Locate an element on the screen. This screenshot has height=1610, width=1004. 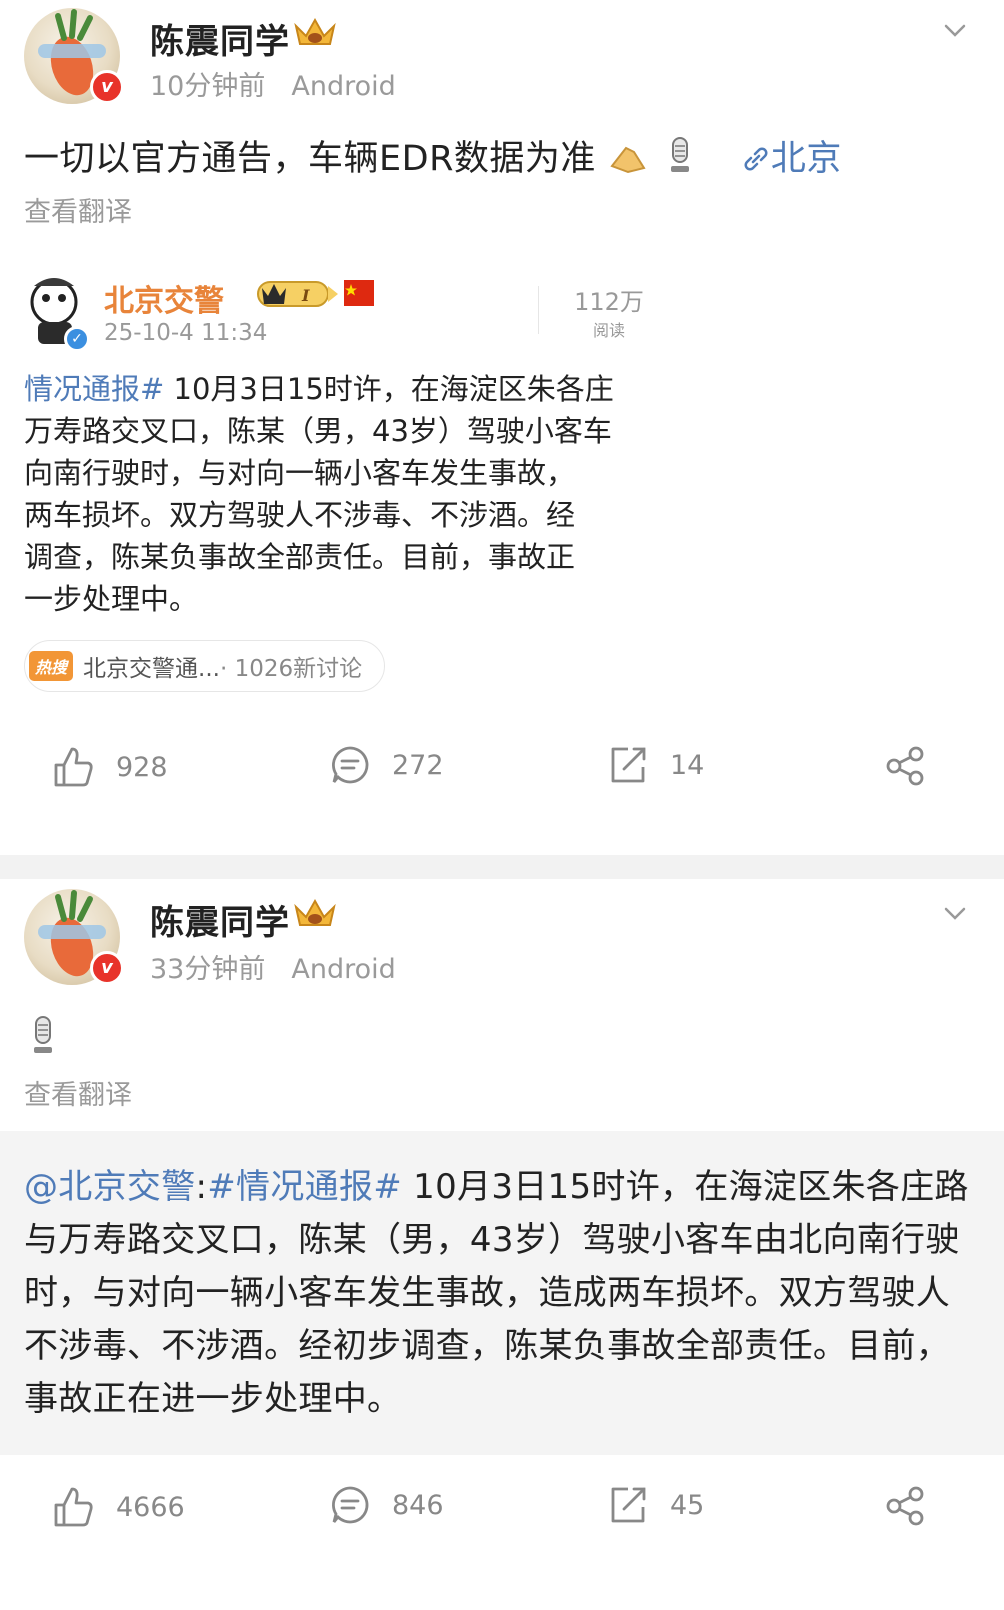
quote-line: 调查，陈某负事故全部责任。目前，事故正 is located at coordinates (300, 557).